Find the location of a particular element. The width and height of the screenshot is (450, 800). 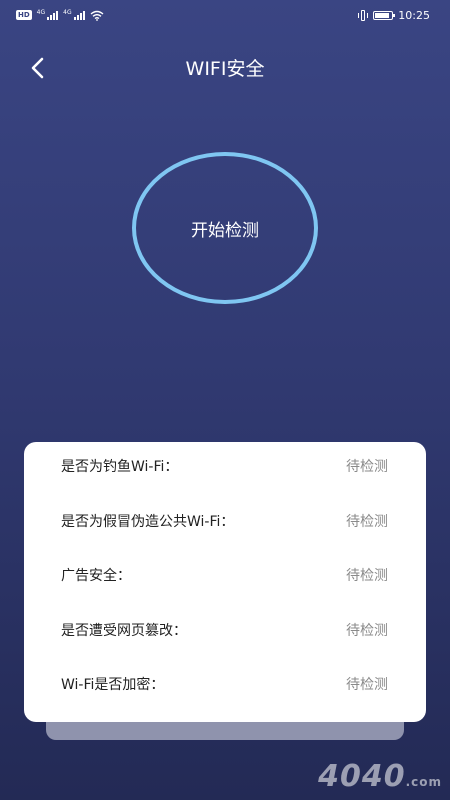

wifi-icon is located at coordinates (97, 15).